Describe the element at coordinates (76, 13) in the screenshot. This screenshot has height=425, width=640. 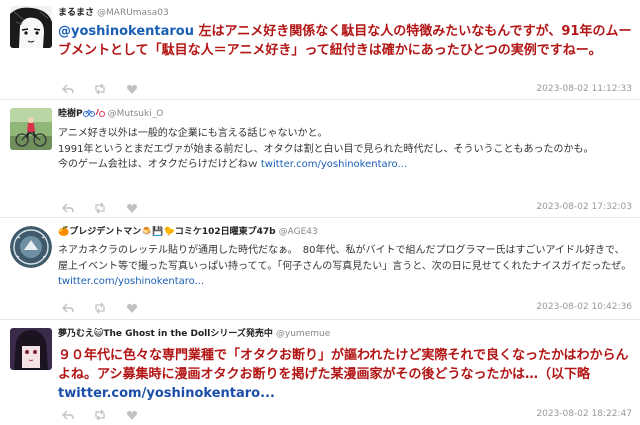
I see `user-name: まるまさ` at that location.